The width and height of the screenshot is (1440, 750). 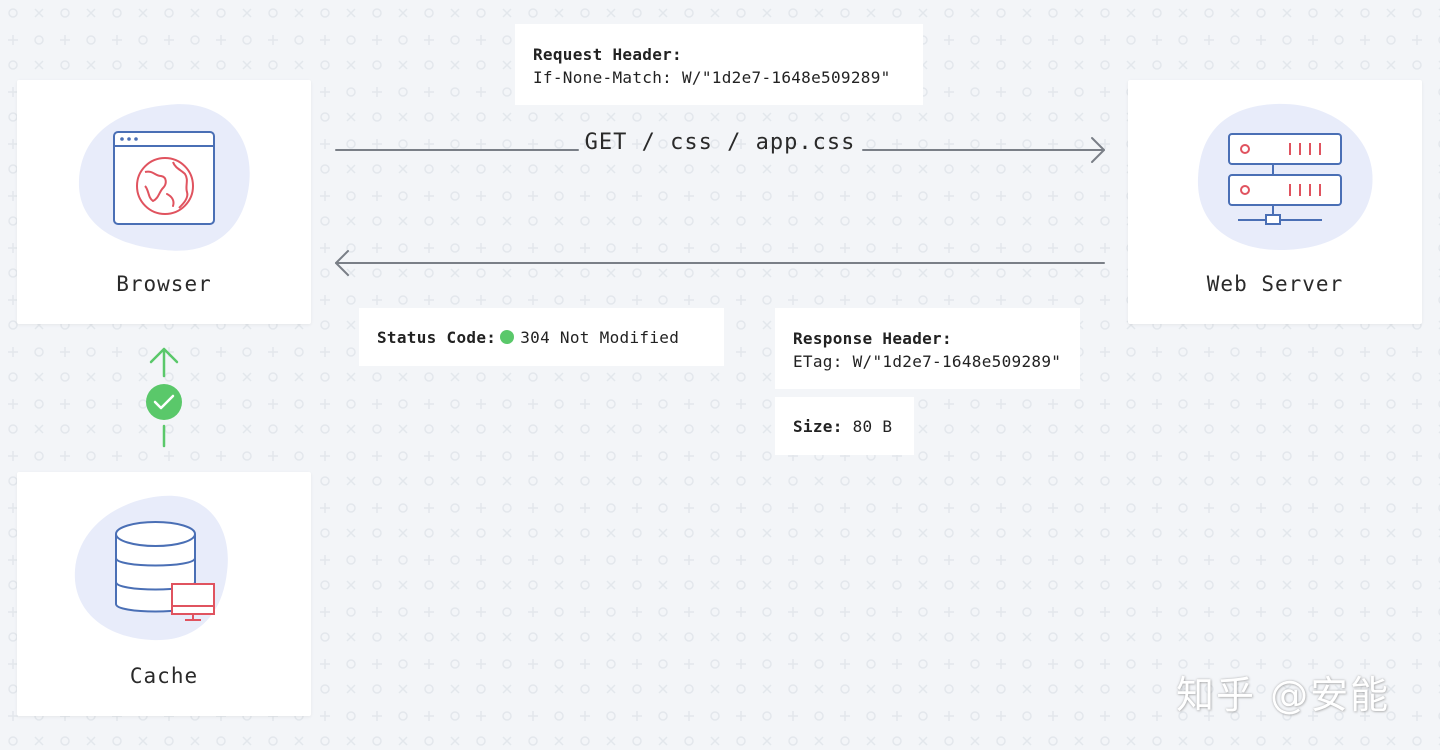 I want to click on status-code-value: 304 Not Modified, so click(x=600, y=337).